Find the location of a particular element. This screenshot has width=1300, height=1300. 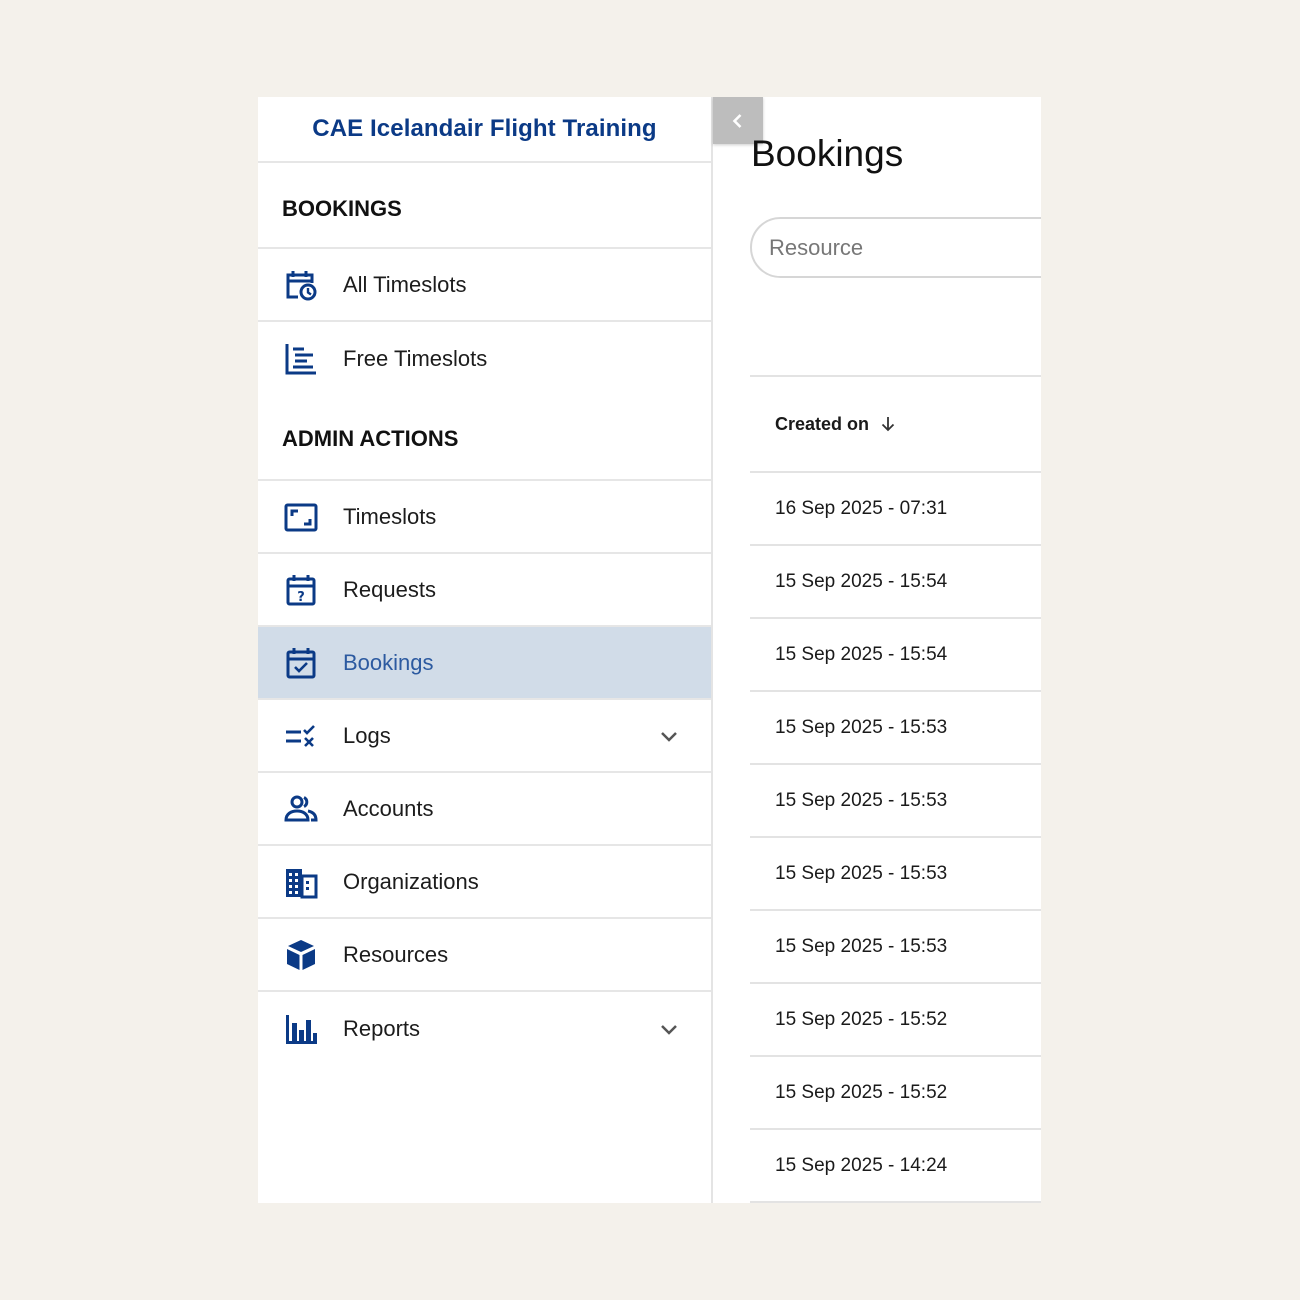

sidebar-item-organizations: Organizations is located at coordinates (484, 882).